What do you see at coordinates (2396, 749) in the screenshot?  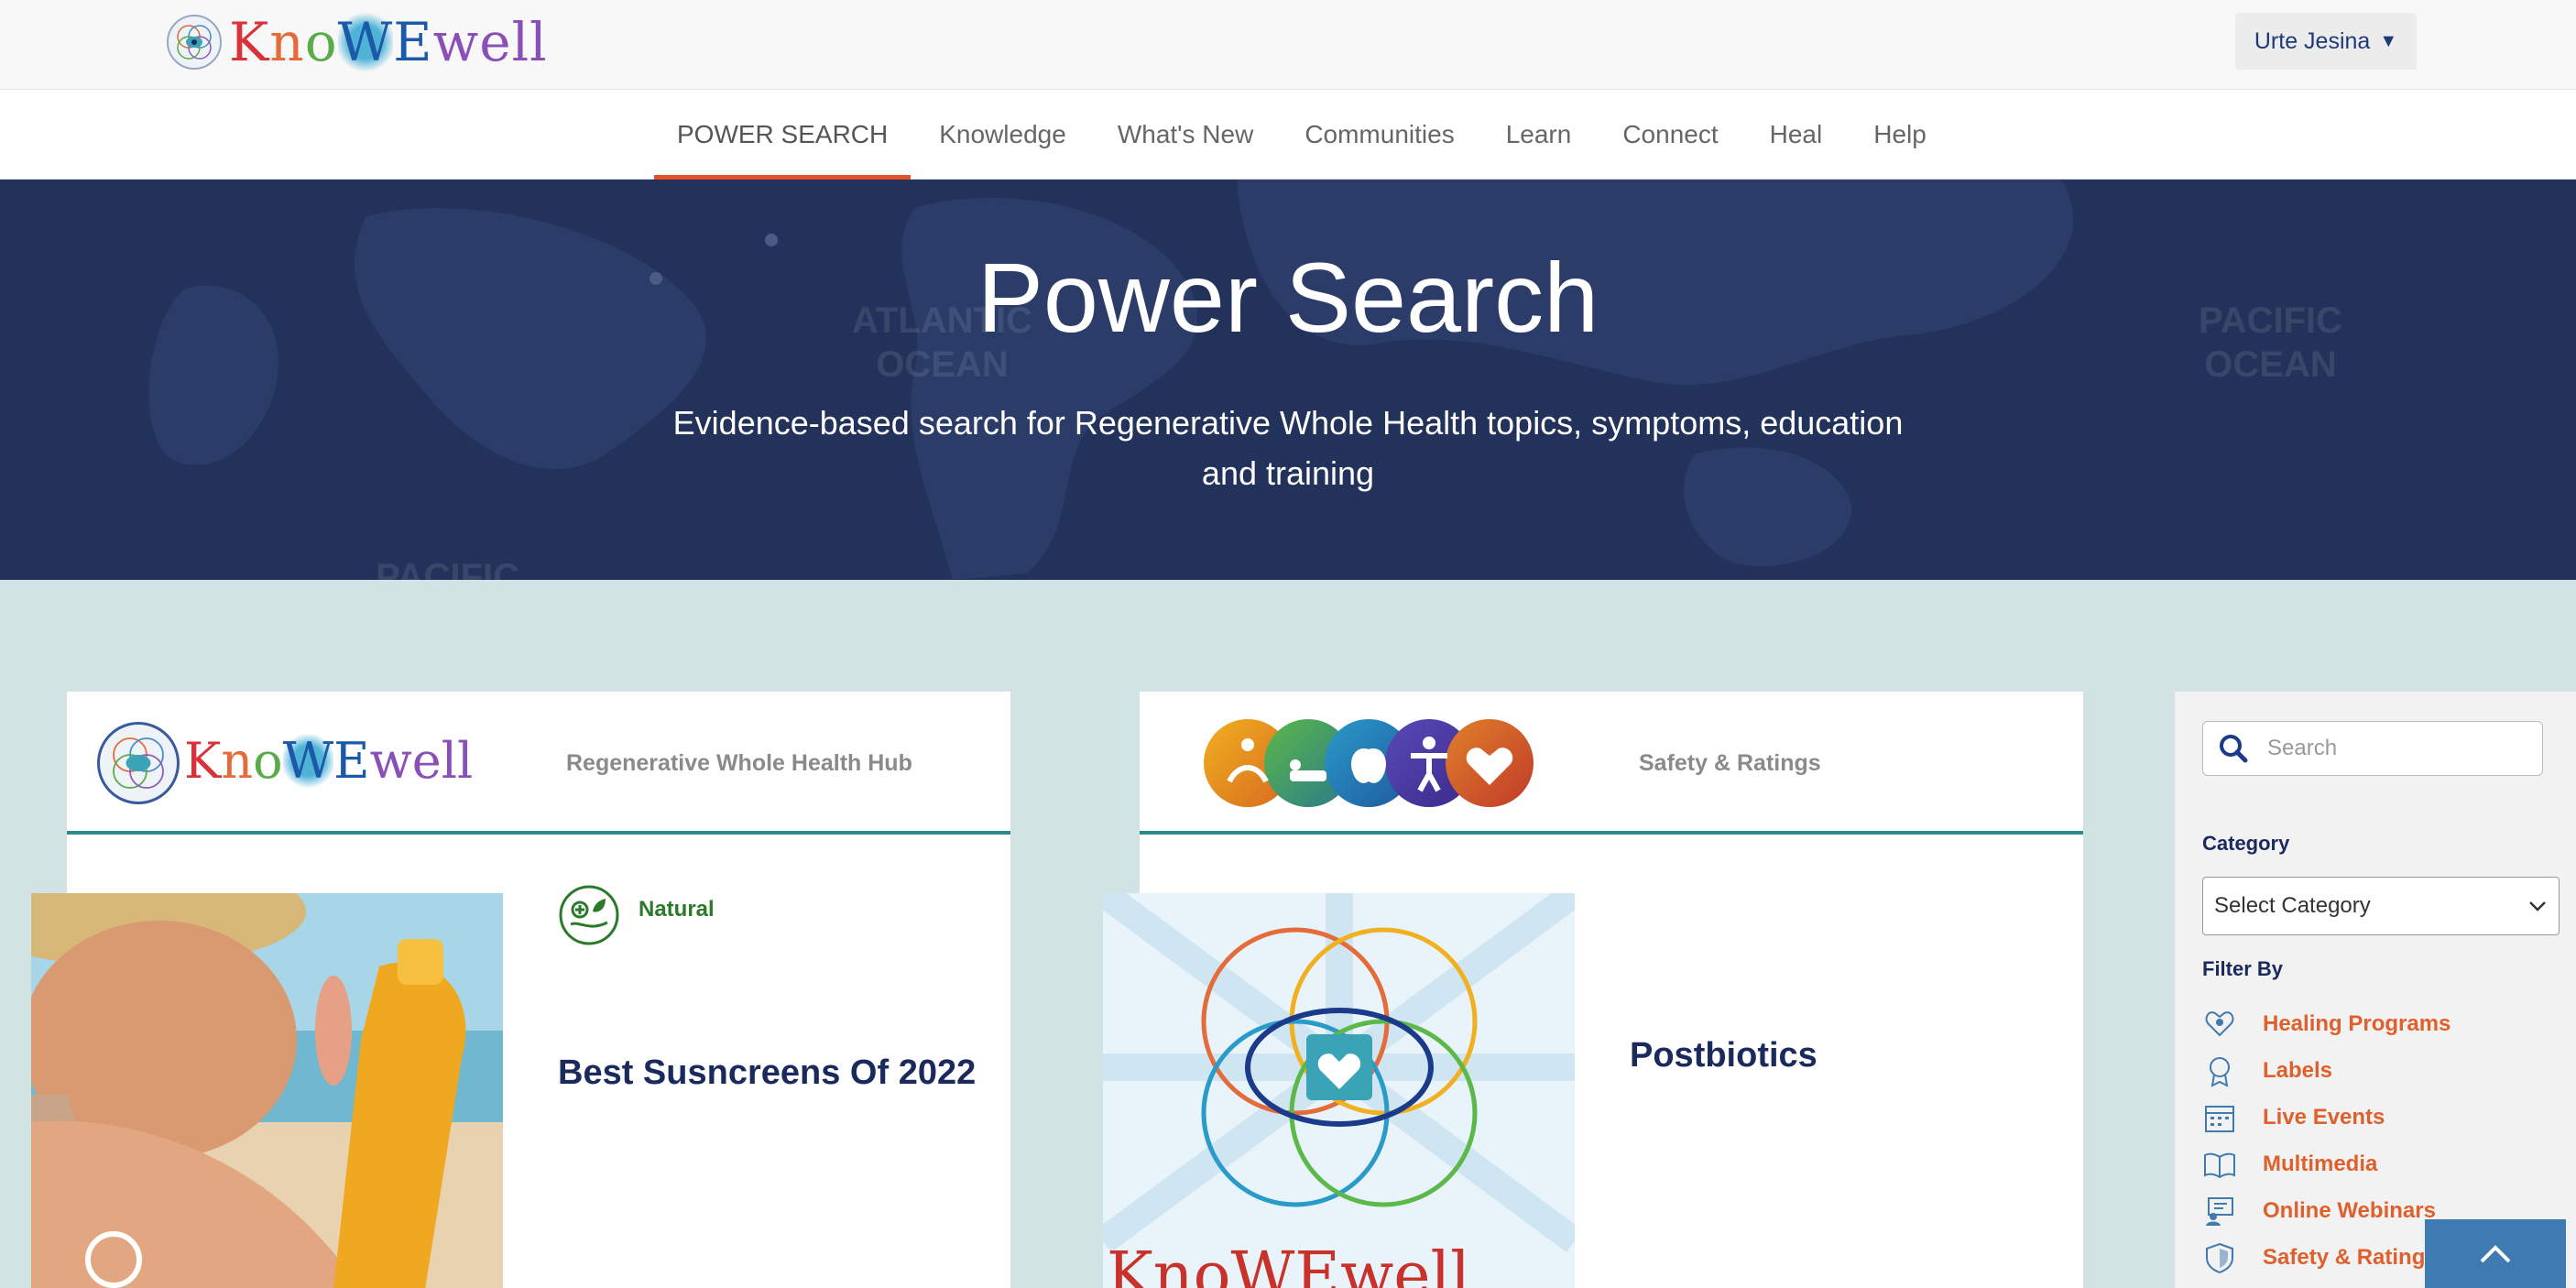 I see `search-input` at bounding box center [2396, 749].